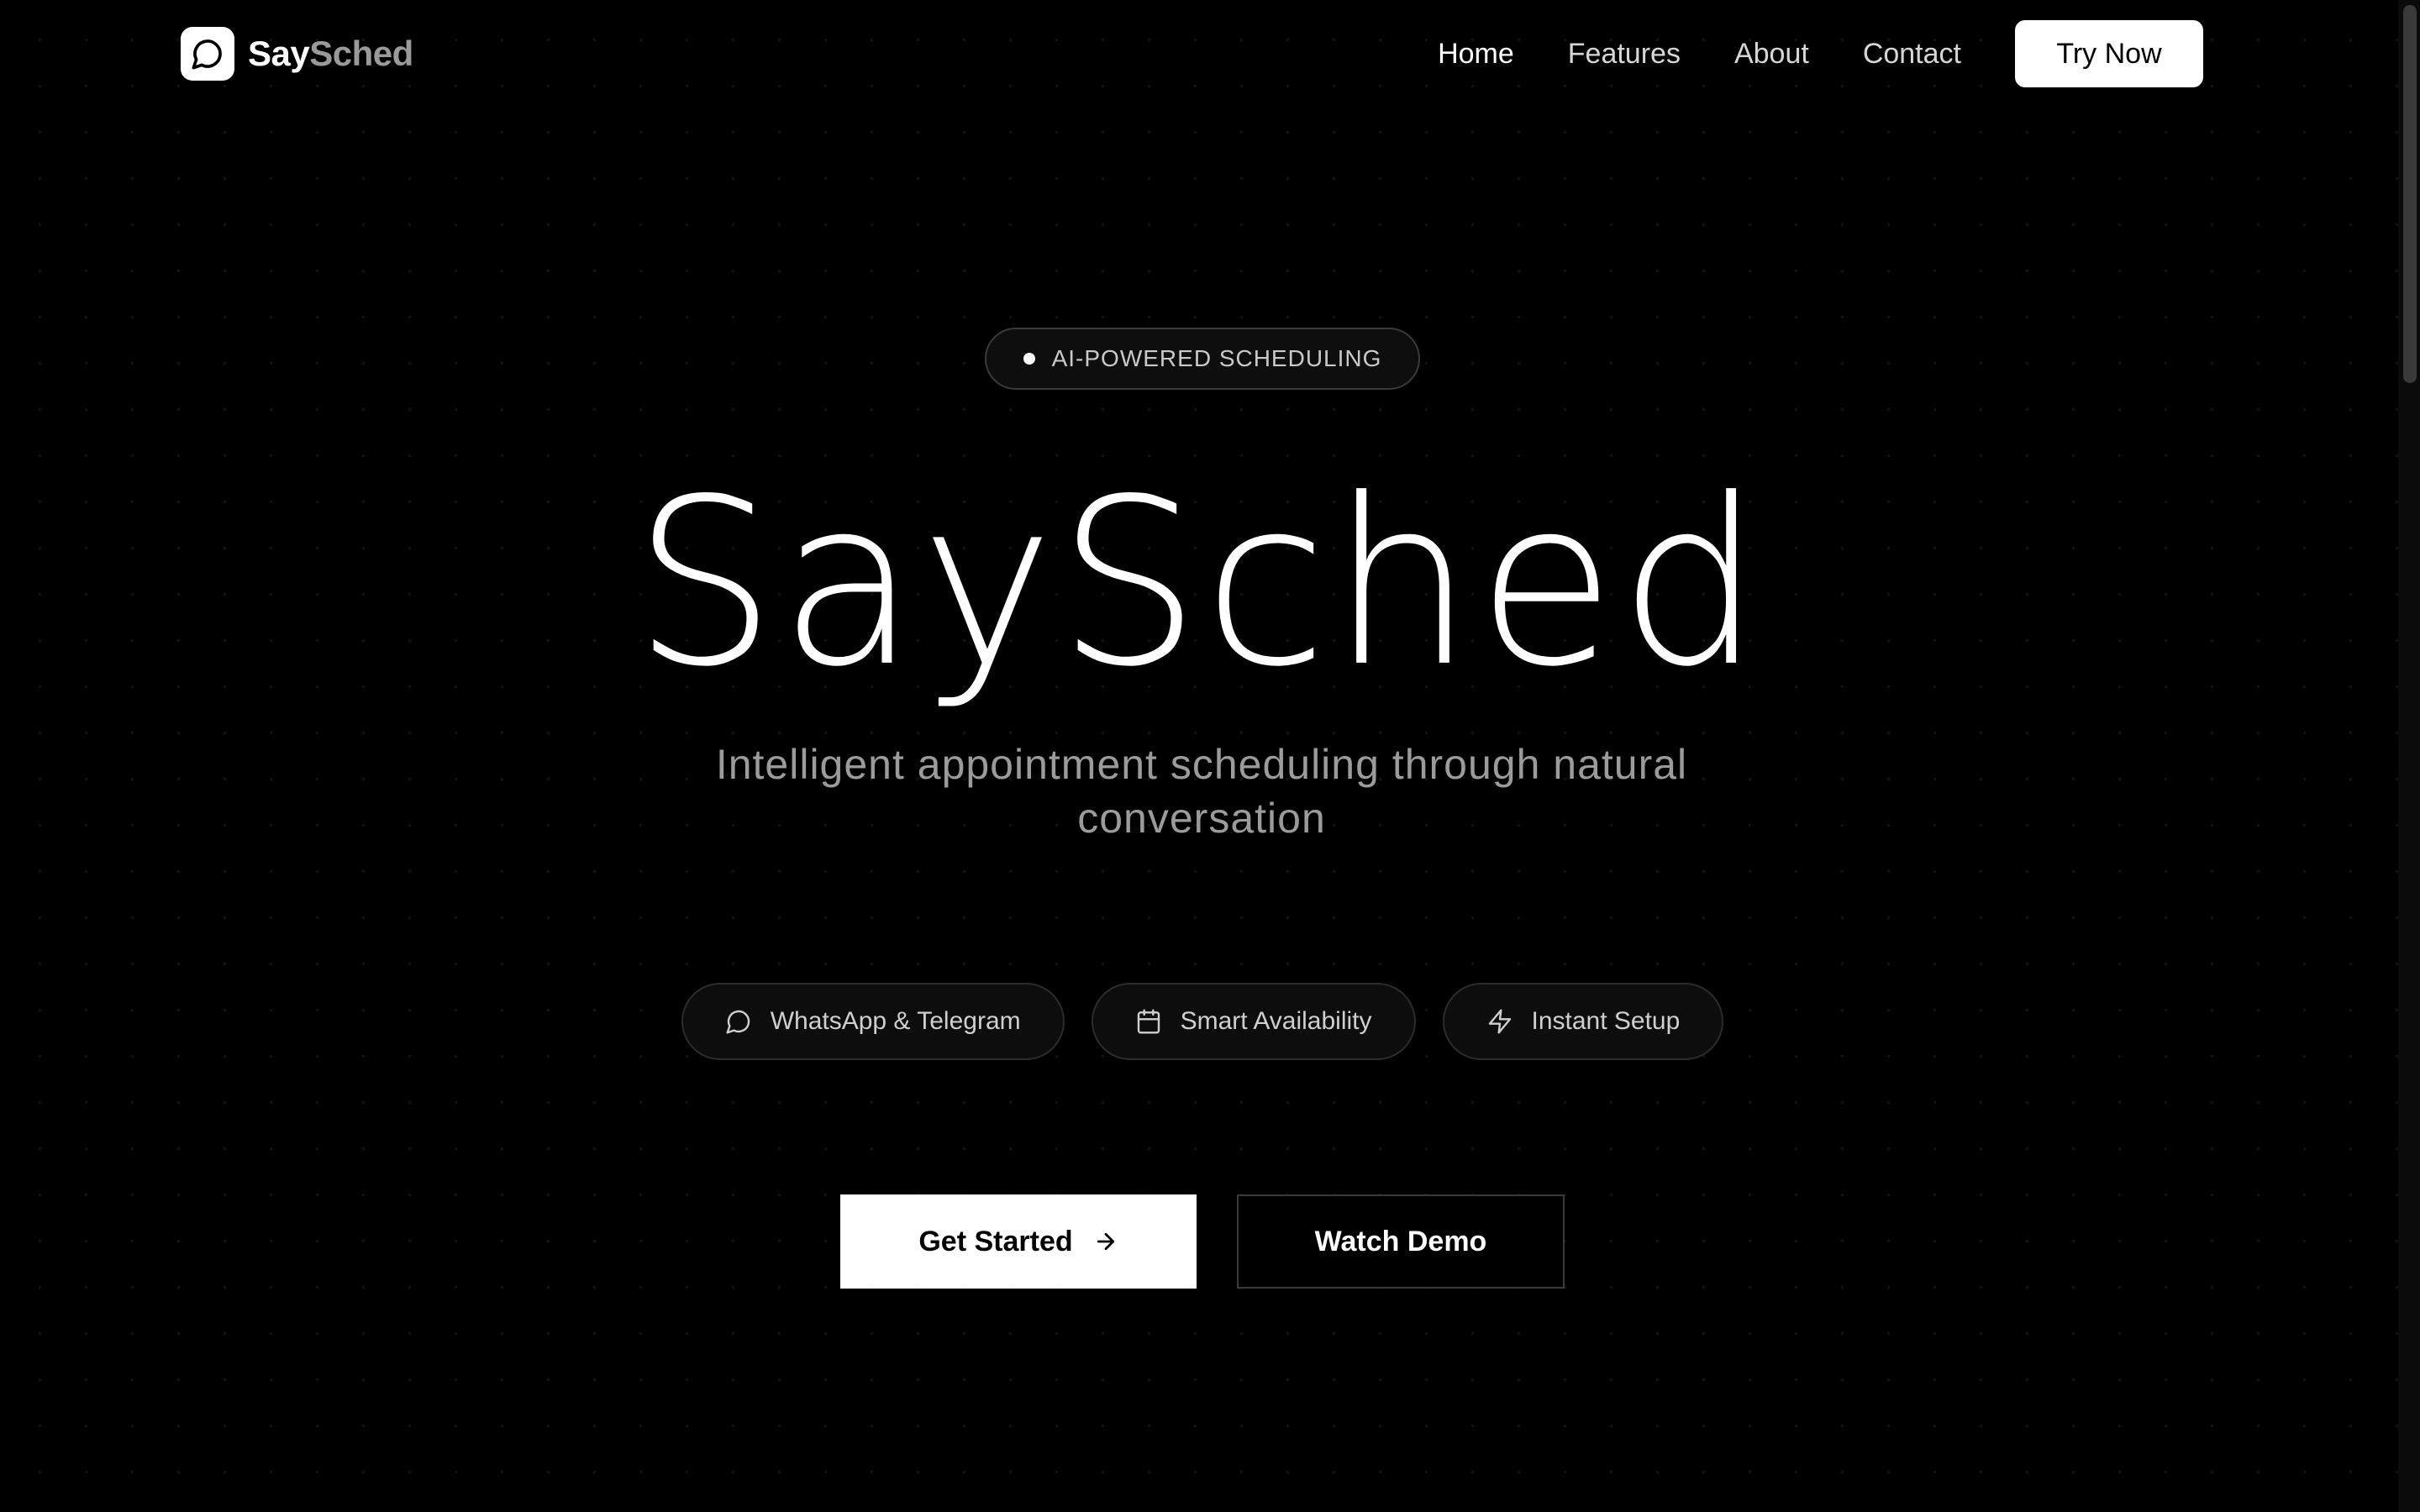  I want to click on feature-pill-setup: Instant Setup, so click(1583, 1021).